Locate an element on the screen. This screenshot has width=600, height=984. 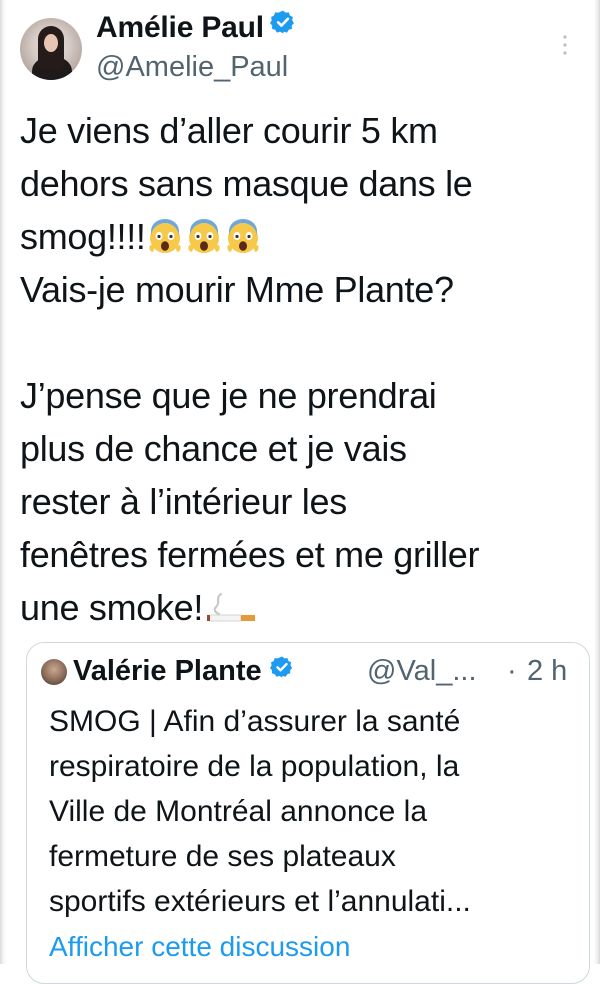
tweet-text-line: fenêtres fermées et me griller is located at coordinates (250, 554).